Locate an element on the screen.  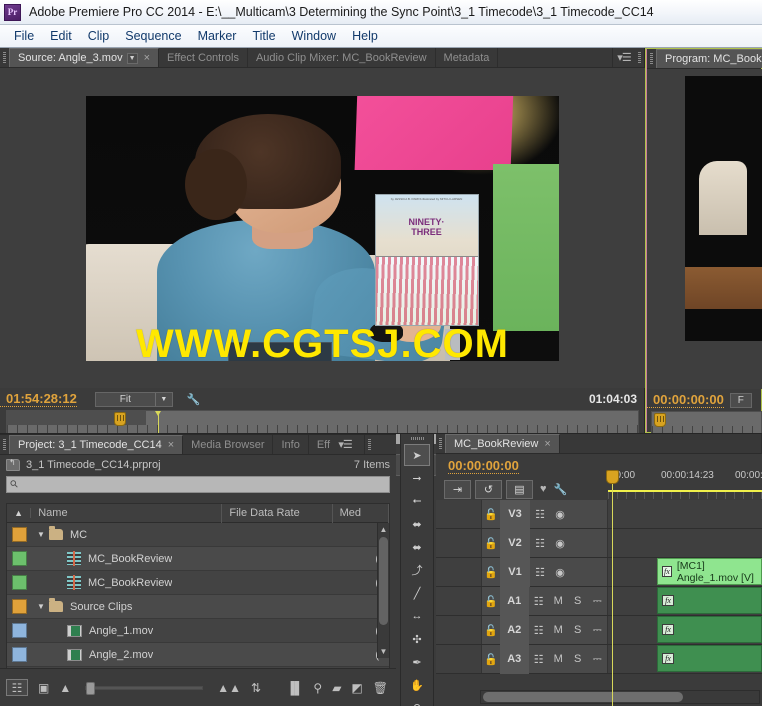
panel-menu-icon: ▾☰ is located at coordinates (624, 57).